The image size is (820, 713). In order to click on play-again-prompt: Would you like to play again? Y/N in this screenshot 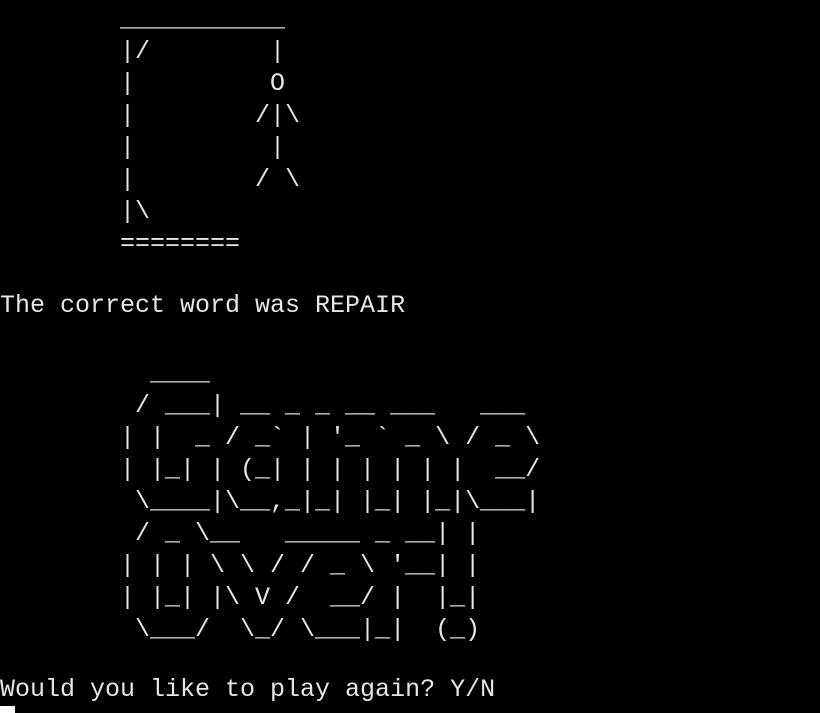, I will do `click(248, 689)`.